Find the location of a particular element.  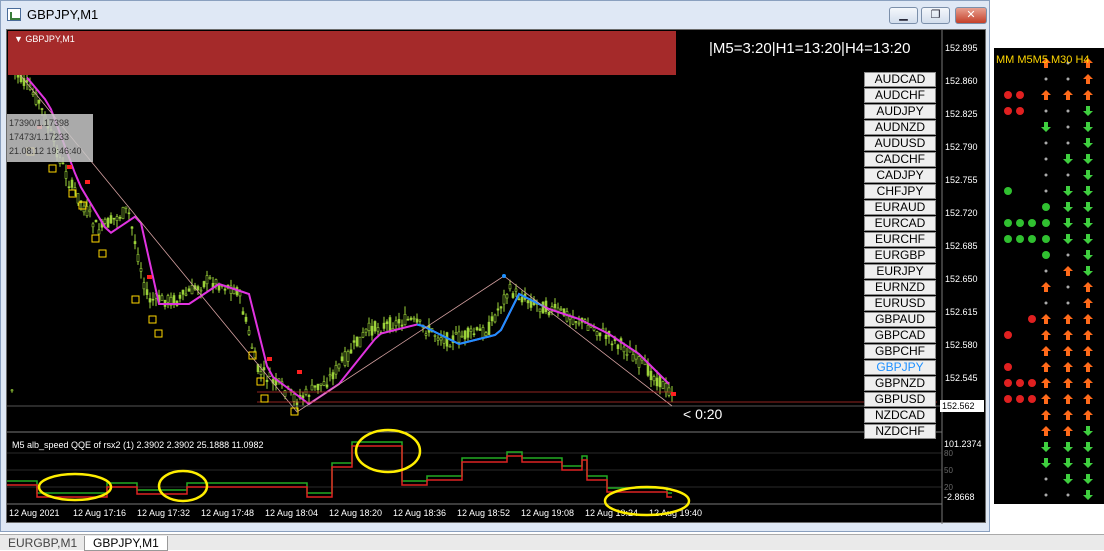

symbol-button-audchf: AUDCHF is located at coordinates (900, 95).